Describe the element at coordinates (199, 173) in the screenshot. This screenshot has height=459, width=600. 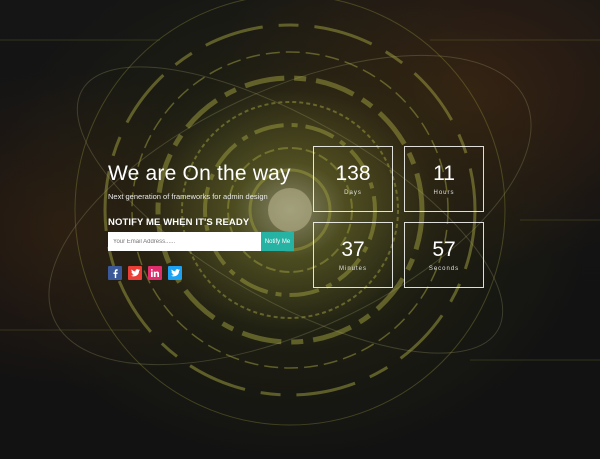
I see `page-title: We are On the way` at that location.